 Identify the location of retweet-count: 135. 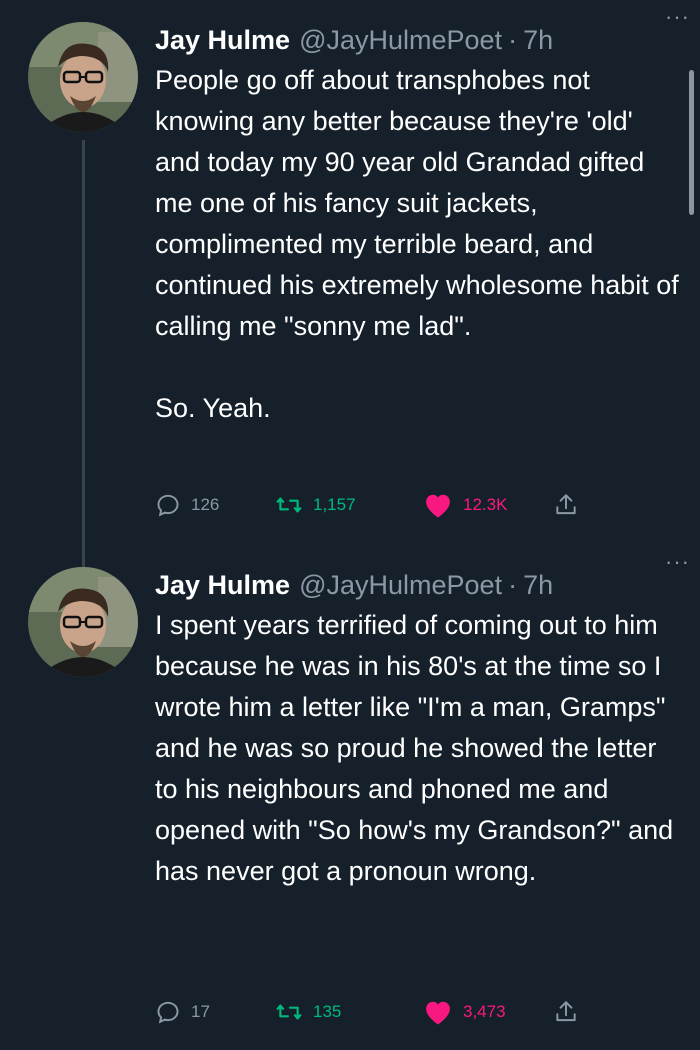
(327, 1011).